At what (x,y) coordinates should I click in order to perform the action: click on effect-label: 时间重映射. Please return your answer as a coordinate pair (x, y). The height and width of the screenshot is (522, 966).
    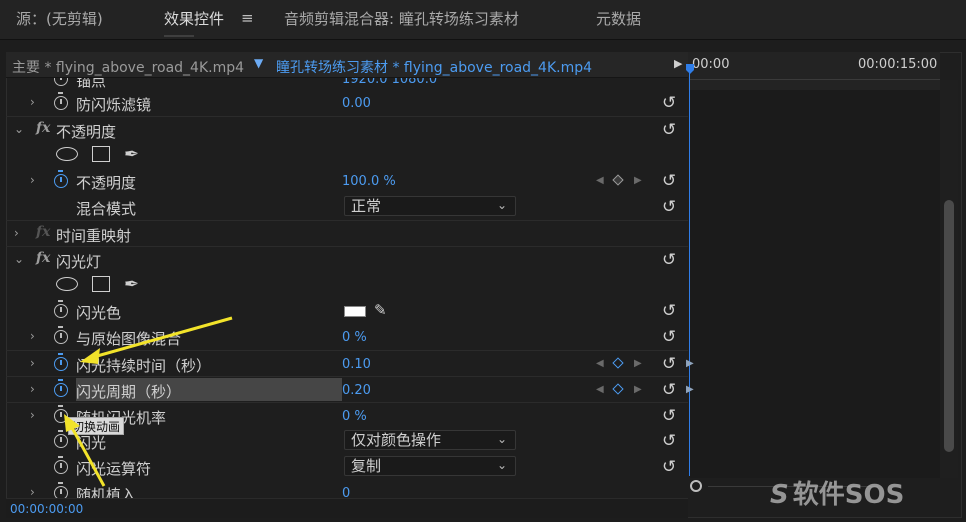
    Looking at the image, I should click on (94, 236).